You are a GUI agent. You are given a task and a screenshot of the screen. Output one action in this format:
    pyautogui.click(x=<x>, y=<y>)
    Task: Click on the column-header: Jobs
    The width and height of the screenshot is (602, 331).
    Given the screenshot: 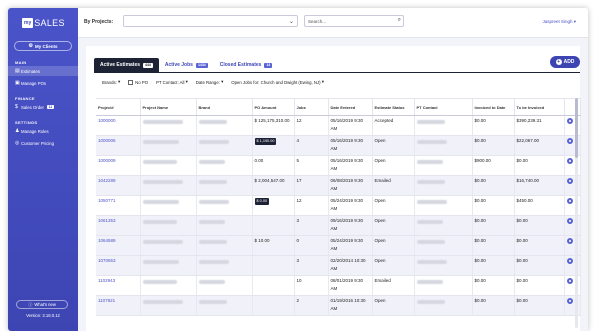 What is the action you would take?
    pyautogui.click(x=311, y=107)
    